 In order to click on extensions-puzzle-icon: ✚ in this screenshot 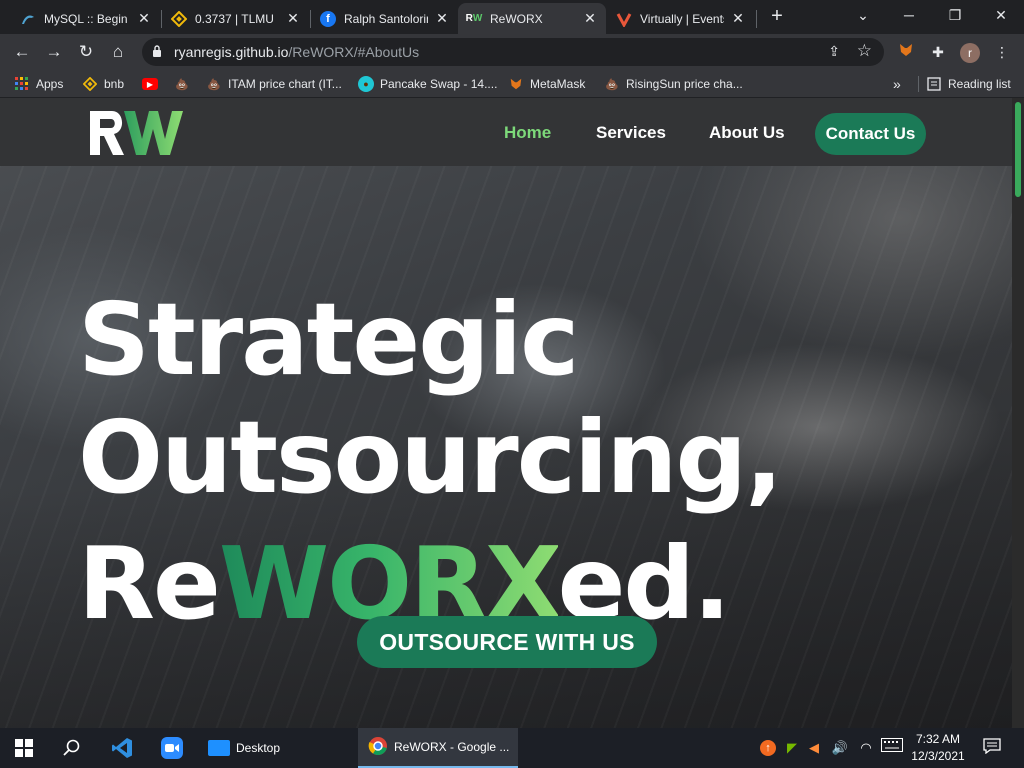, I will do `click(938, 52)`.